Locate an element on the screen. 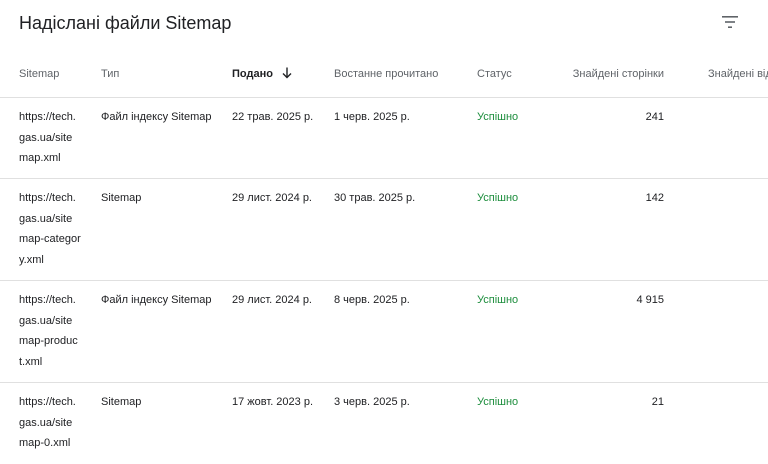  filter-button is located at coordinates (730, 22).